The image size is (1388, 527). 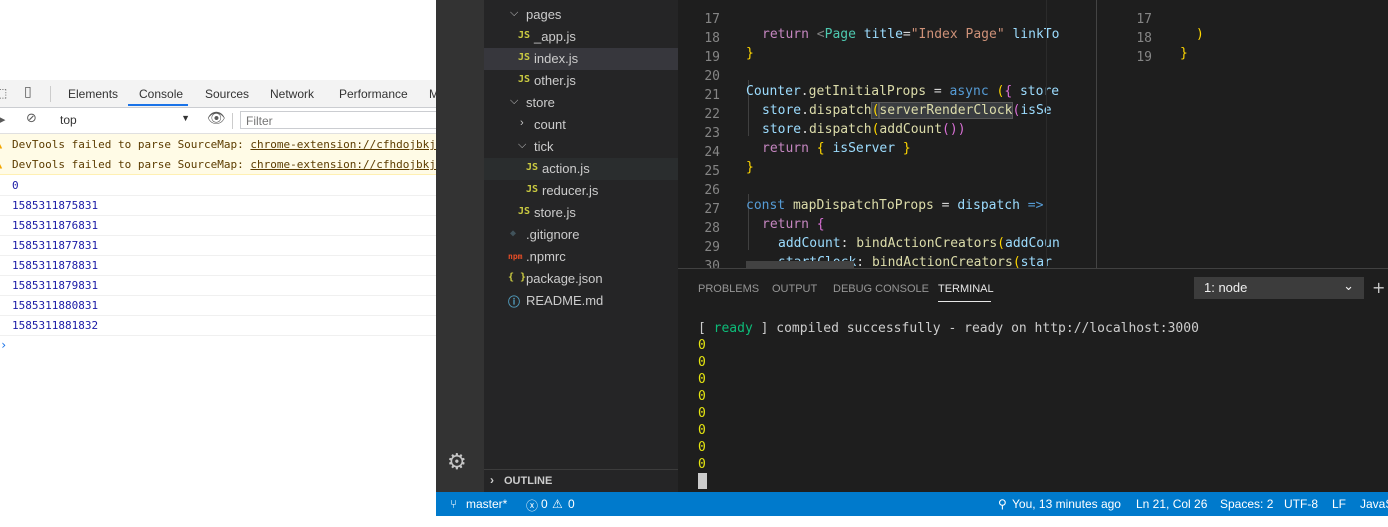 I want to click on tab-network: Network, so click(x=292, y=94).